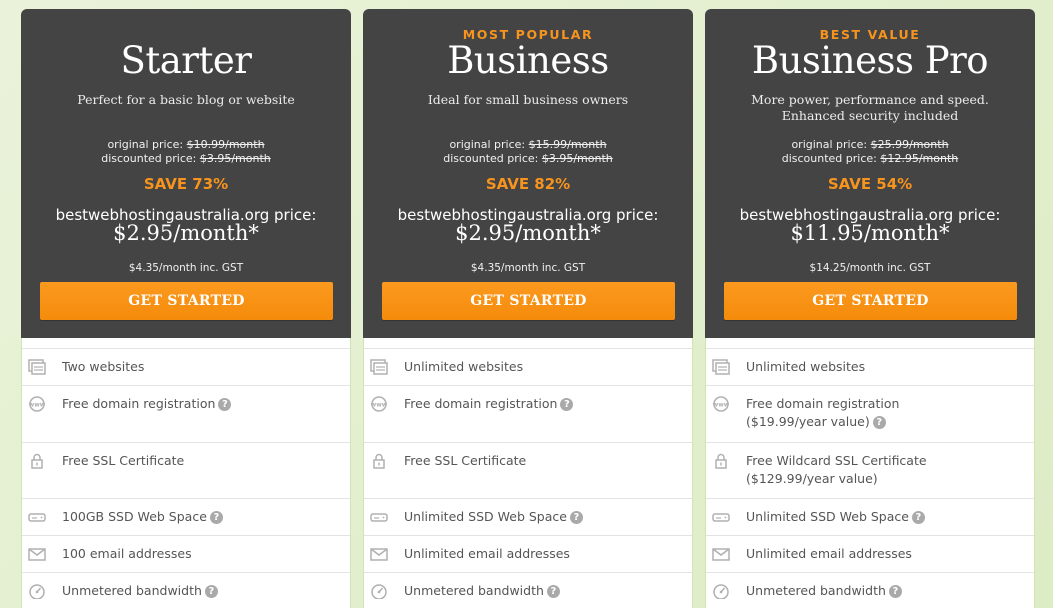  What do you see at coordinates (134, 516) in the screenshot?
I see `feature-text: 100GB SSD Web Space` at bounding box center [134, 516].